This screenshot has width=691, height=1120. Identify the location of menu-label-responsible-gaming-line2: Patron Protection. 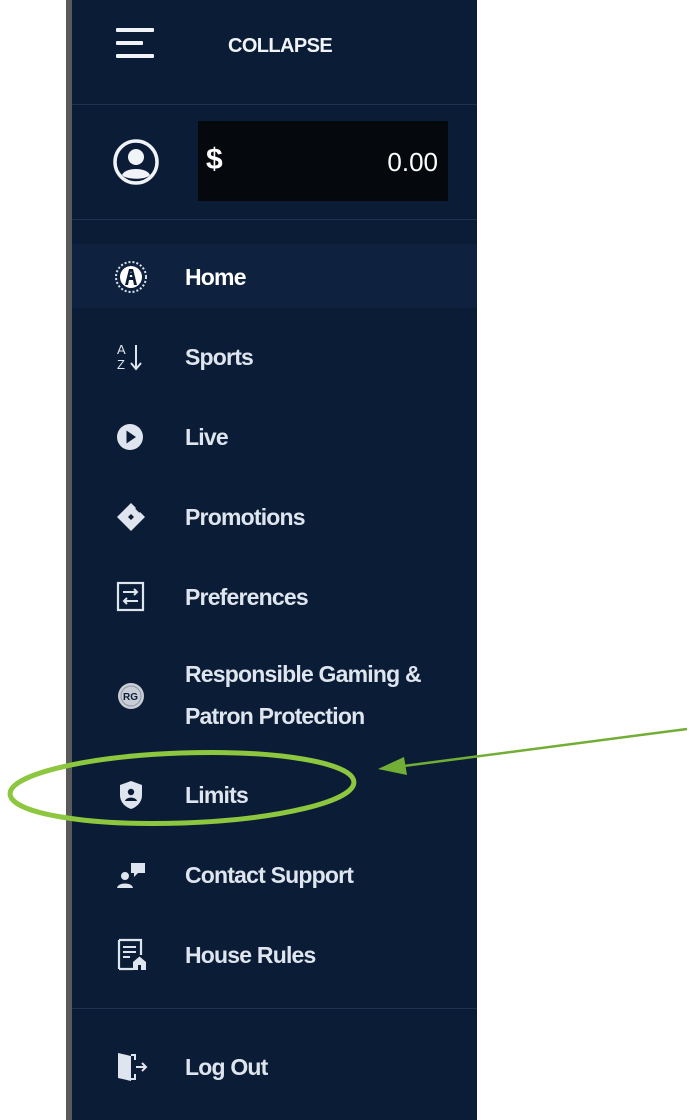
(275, 716).